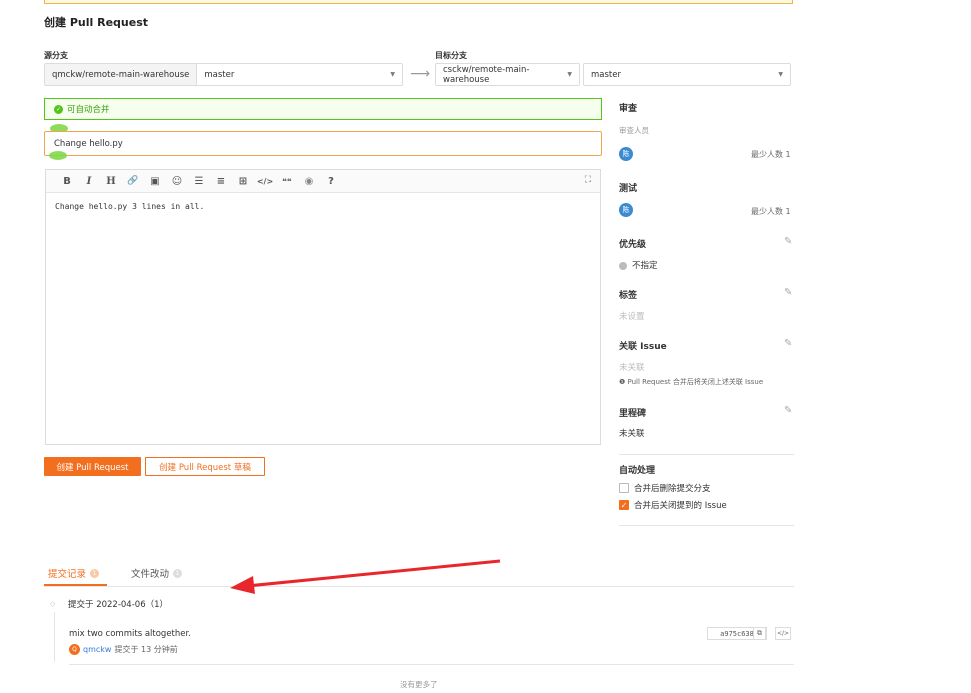  I want to click on commit-meta: Q qmckw 提交于 13 分钟前, so click(123, 649).